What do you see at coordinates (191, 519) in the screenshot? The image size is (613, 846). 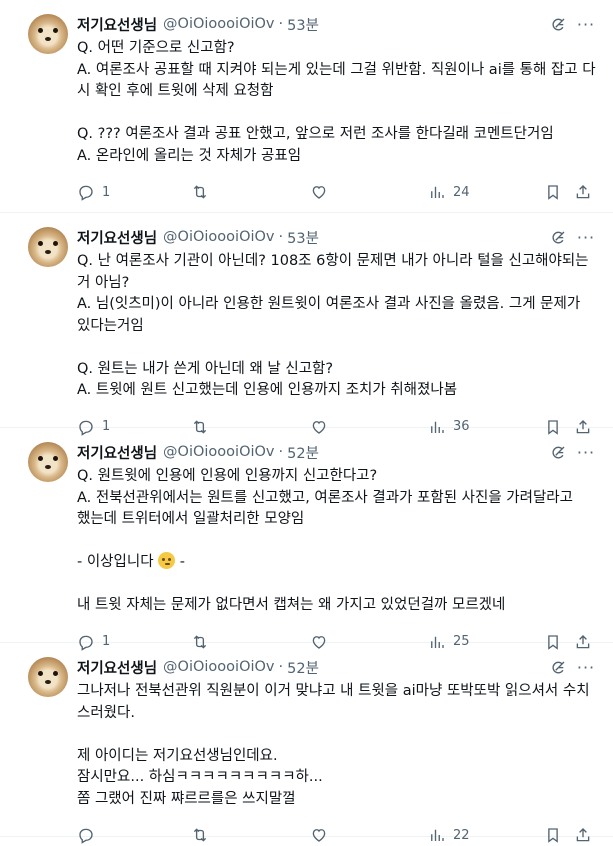 I see `text-line: 했는데 트위터에서 일괄처리한 모양임` at bounding box center [191, 519].